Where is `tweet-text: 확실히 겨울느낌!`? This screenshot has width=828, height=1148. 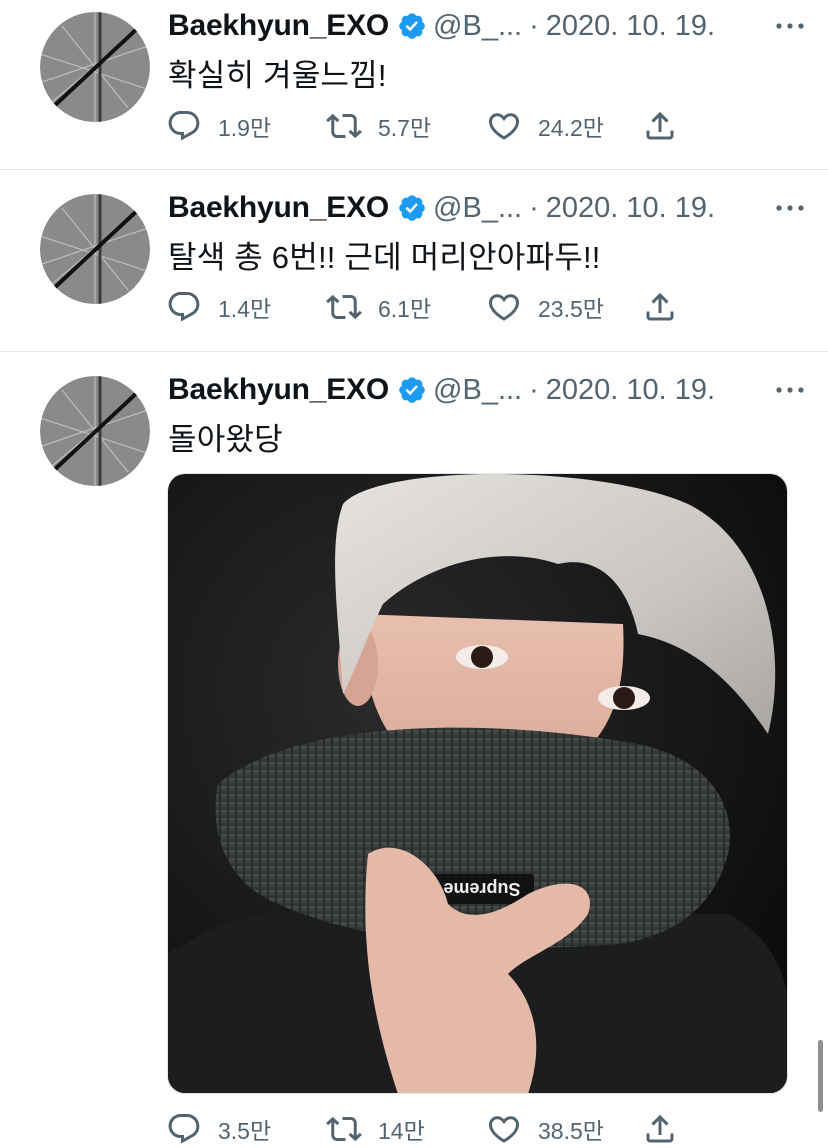 tweet-text: 확실히 겨울느낌! is located at coordinates (277, 75).